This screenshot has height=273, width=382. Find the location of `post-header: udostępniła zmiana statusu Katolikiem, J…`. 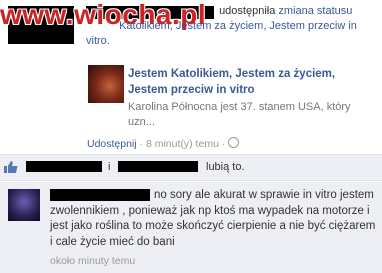

post-header: udostępniła zmiana statusu Katolikiem, J… is located at coordinates (231, 26).